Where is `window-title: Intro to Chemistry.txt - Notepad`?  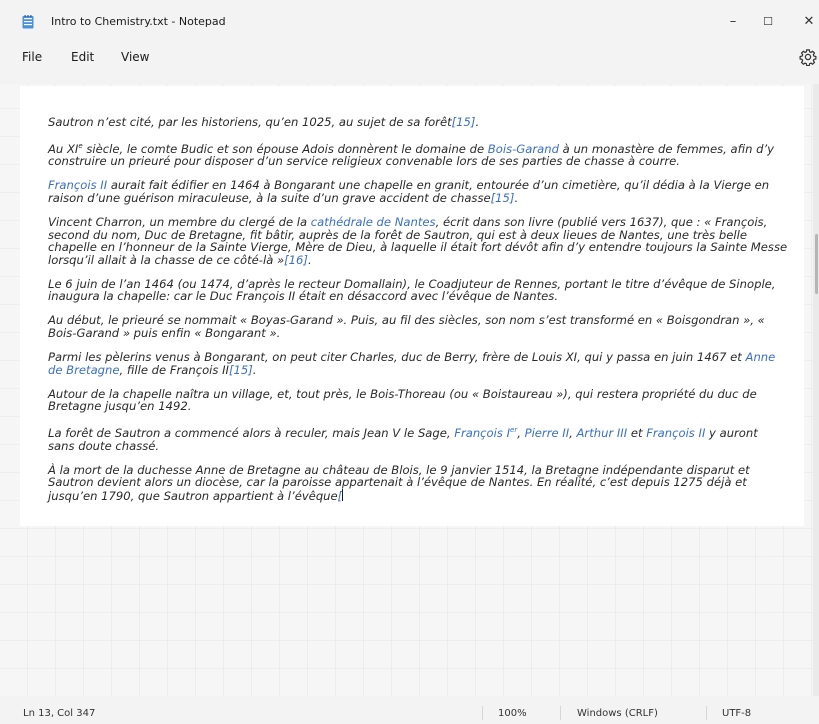
window-title: Intro to Chemistry.txt - Notepad is located at coordinates (138, 21).